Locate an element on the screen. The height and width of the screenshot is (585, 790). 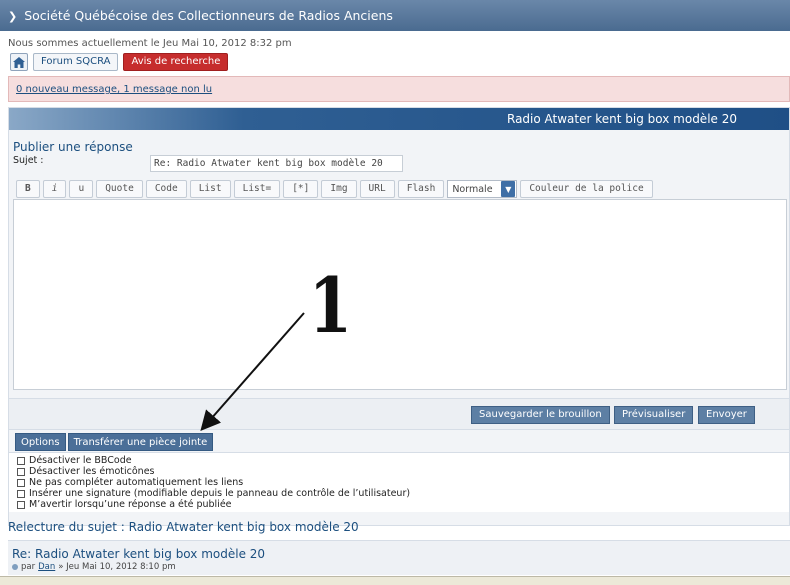
font-size-value: Normale is located at coordinates (472, 189).